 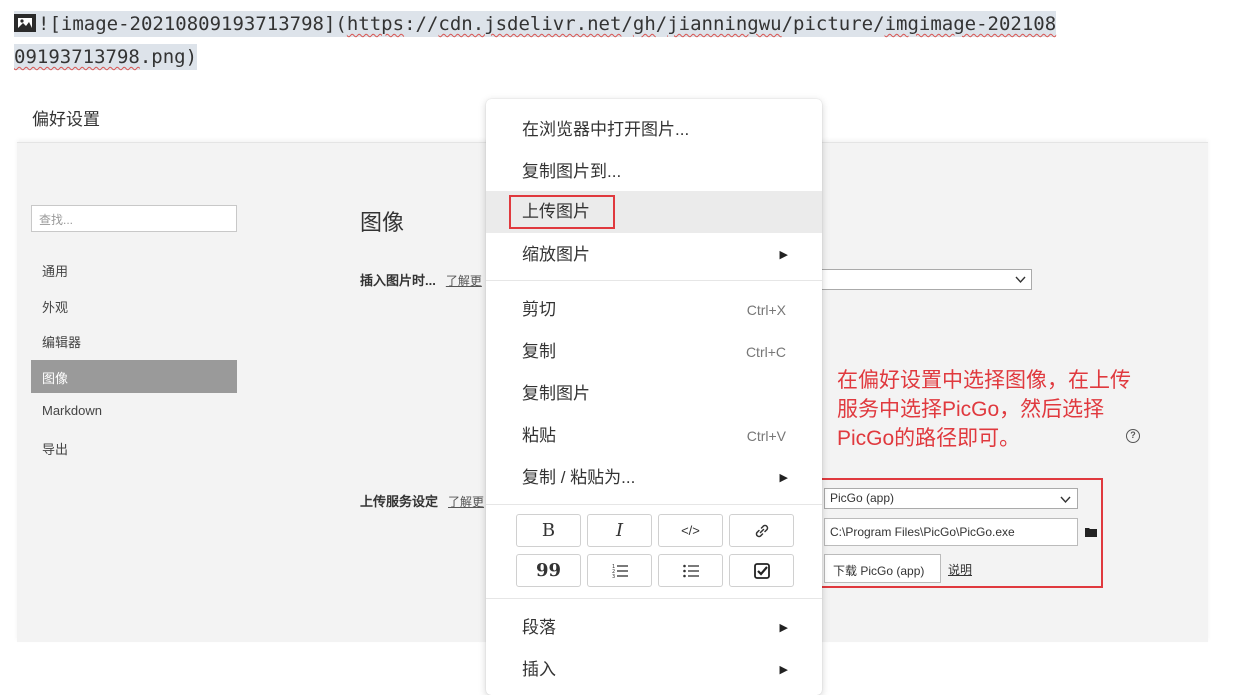 I want to click on upload-service-label: 上传服务设定 了解更, so click(x=422, y=501).